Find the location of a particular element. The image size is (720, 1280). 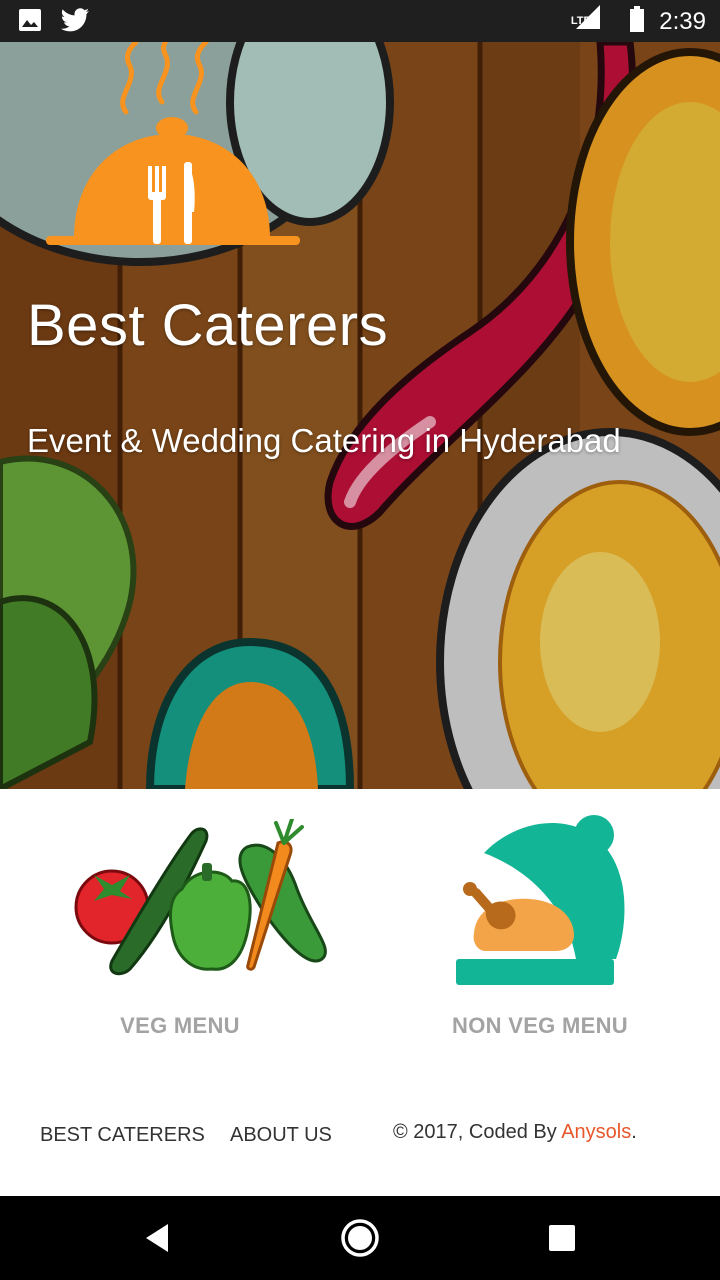

chicken-cloche-icon is located at coordinates (540, 900).